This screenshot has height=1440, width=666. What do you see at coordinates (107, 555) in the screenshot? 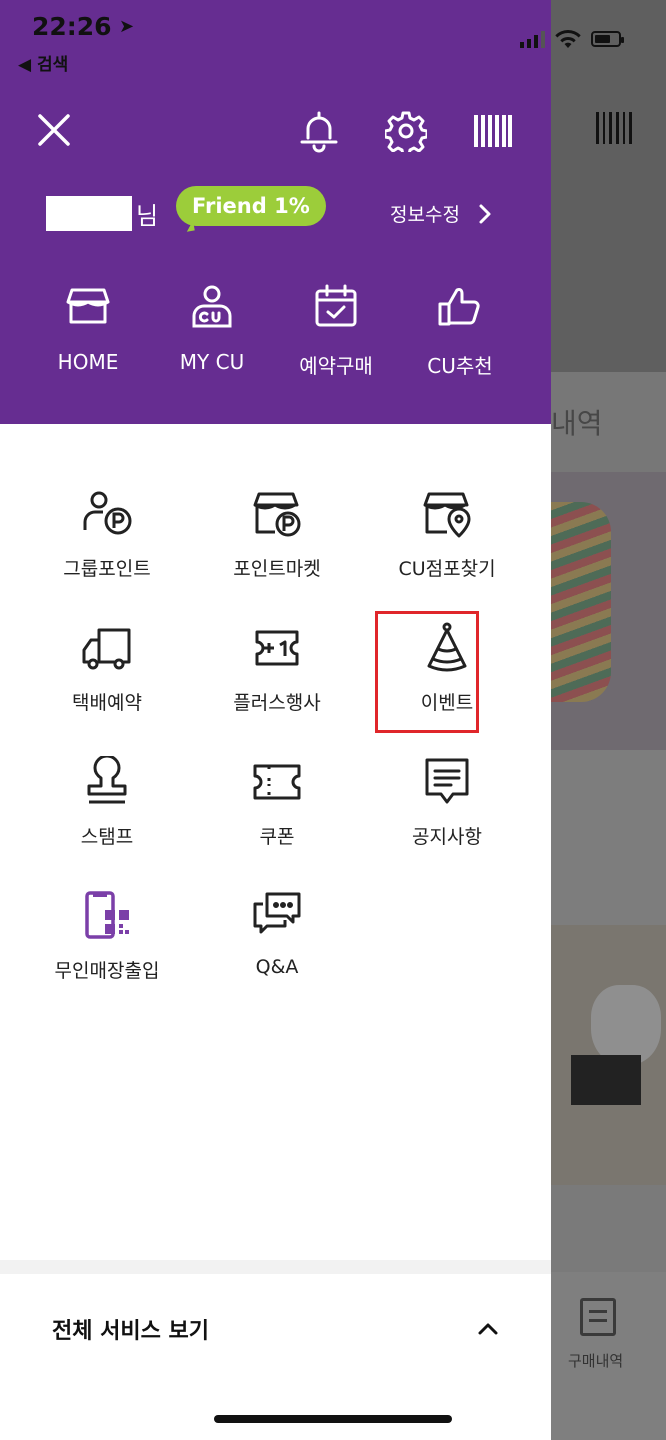
I see `menu-group-point: 그룹포인트` at bounding box center [107, 555].